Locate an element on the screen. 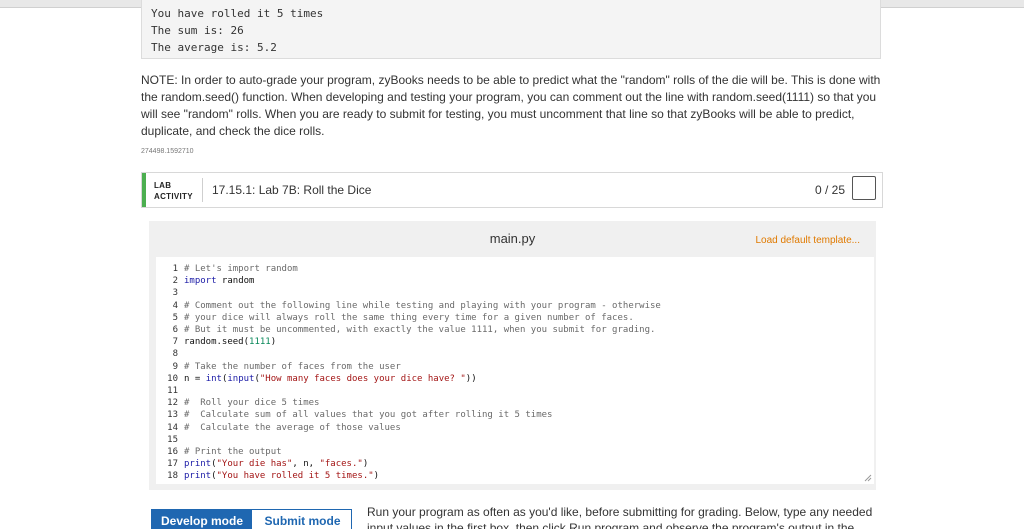 The height and width of the screenshot is (529, 1024). code-token: random.seed( is located at coordinates (217, 342).